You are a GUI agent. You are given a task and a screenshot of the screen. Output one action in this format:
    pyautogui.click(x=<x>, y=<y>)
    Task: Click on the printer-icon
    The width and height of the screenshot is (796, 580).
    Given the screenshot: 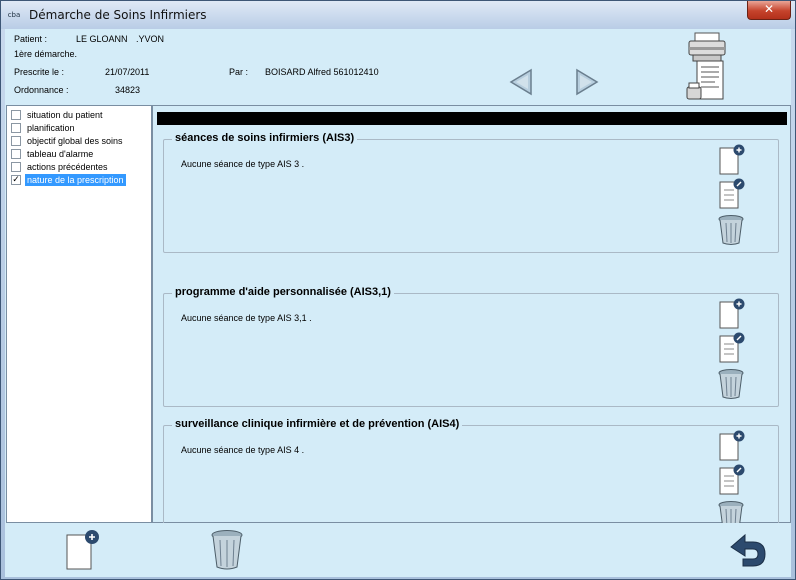 What is the action you would take?
    pyautogui.click(x=707, y=67)
    